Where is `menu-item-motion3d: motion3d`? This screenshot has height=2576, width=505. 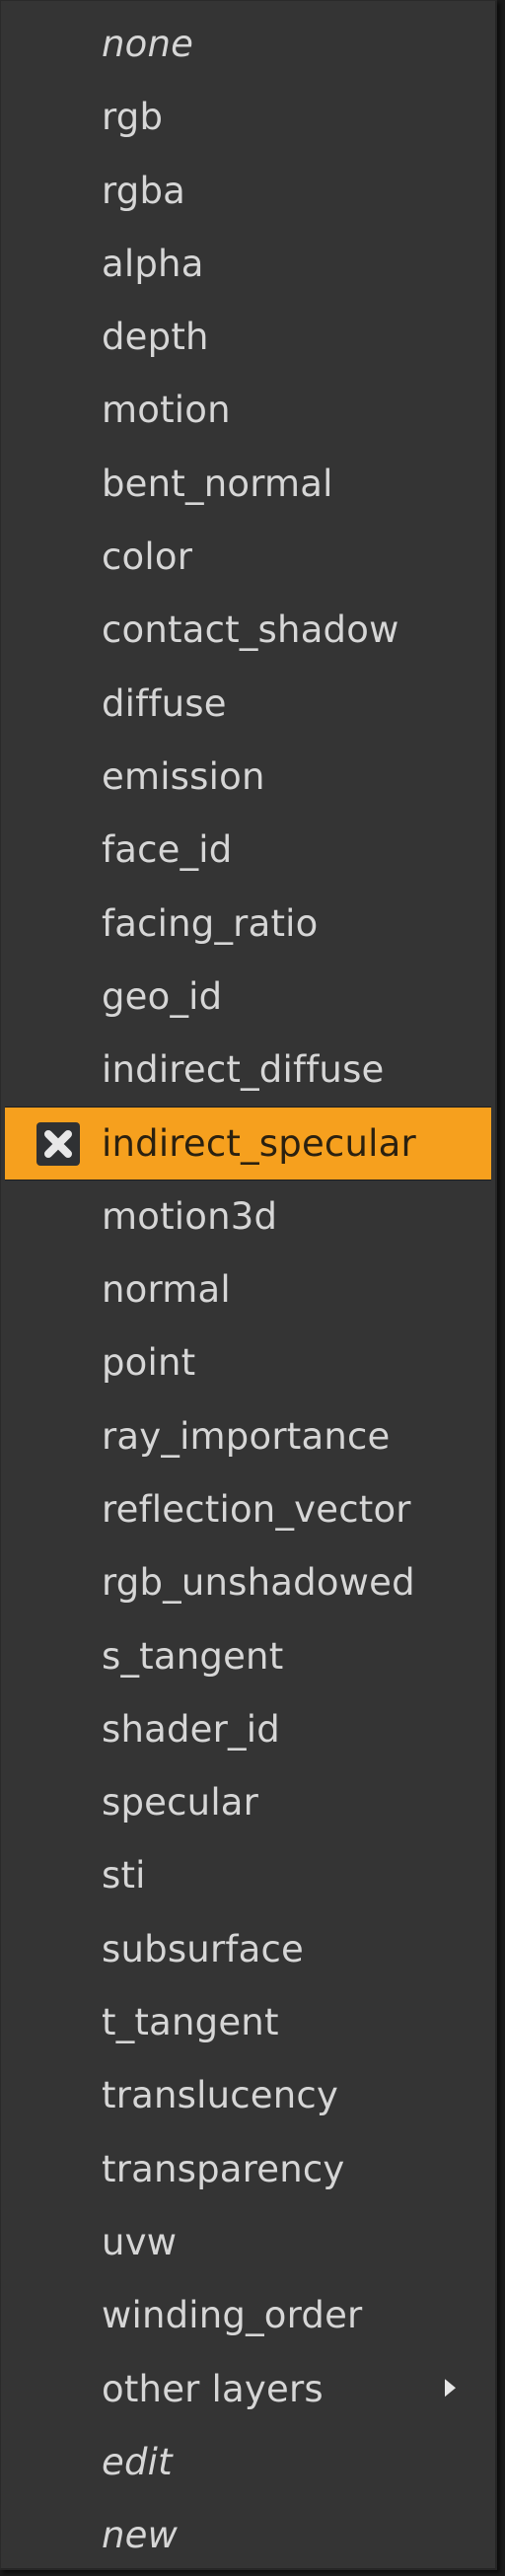
menu-item-motion3d: motion3d is located at coordinates (248, 1217).